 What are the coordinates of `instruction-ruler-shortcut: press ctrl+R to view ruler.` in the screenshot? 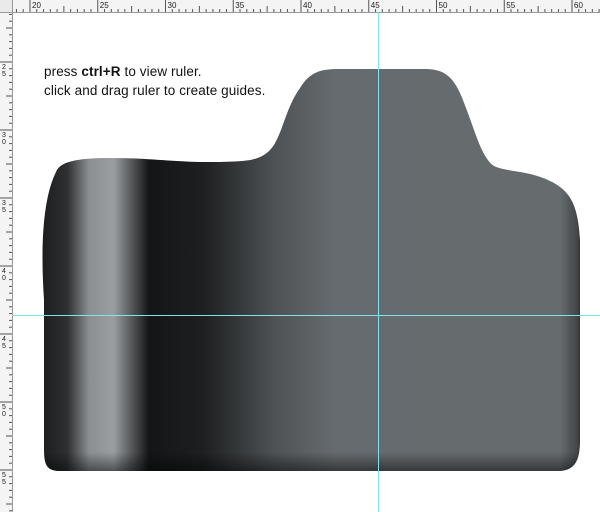 It's located at (123, 71).